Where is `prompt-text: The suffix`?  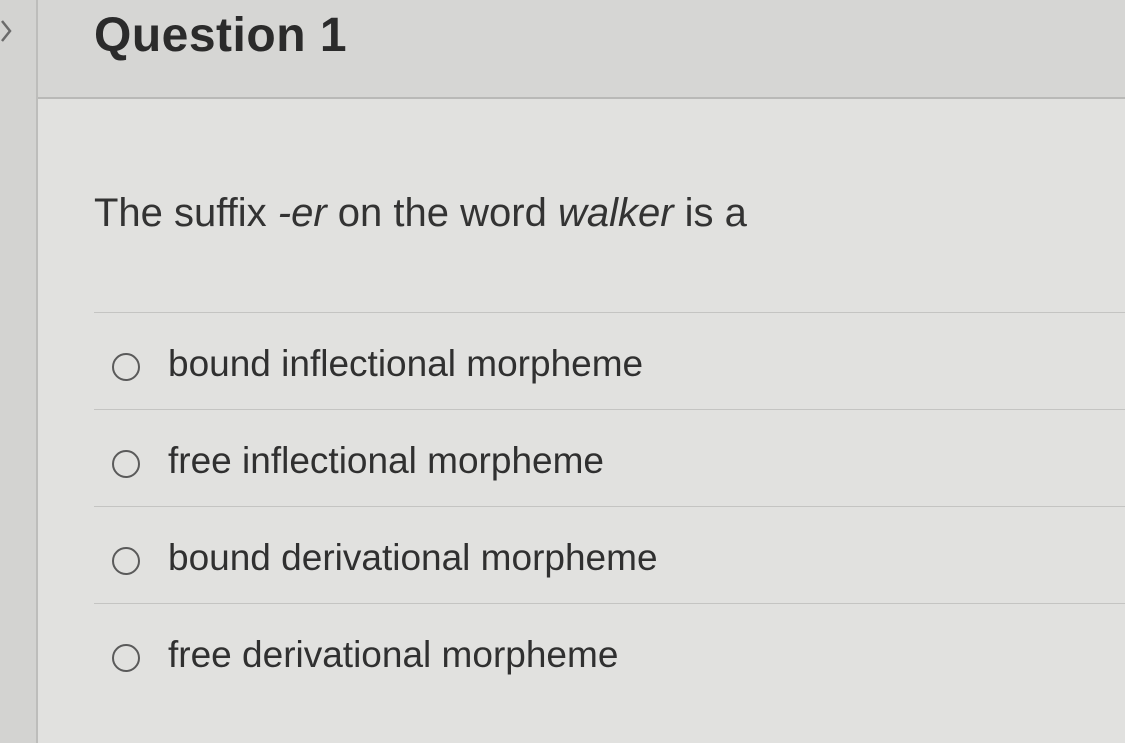 prompt-text: The suffix is located at coordinates (186, 213).